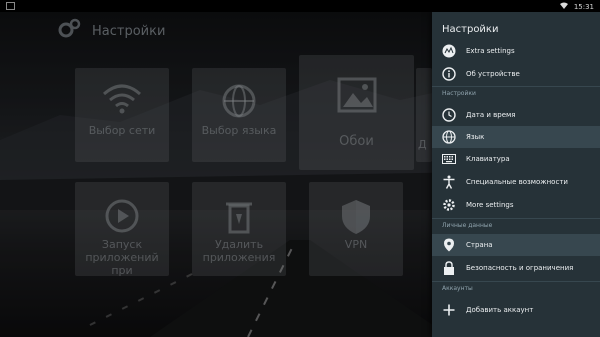  Describe the element at coordinates (493, 74) in the screenshot. I see `menu-item-label: Об устройстве` at that location.